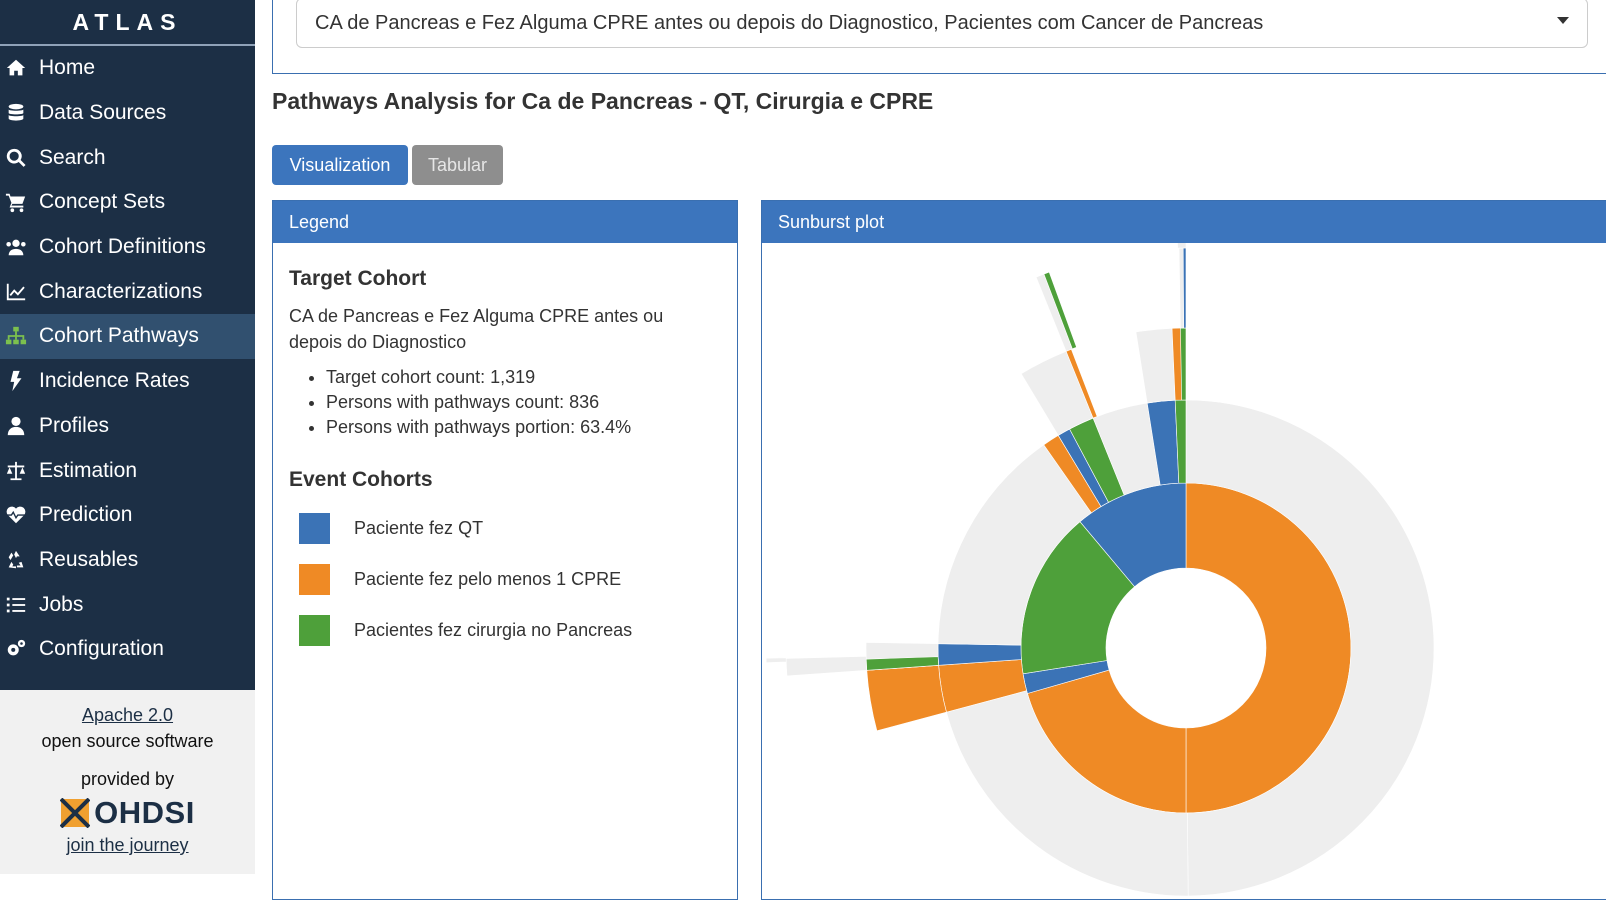 This screenshot has width=1606, height=903. I want to click on line-chart-icon, so click(16, 292).